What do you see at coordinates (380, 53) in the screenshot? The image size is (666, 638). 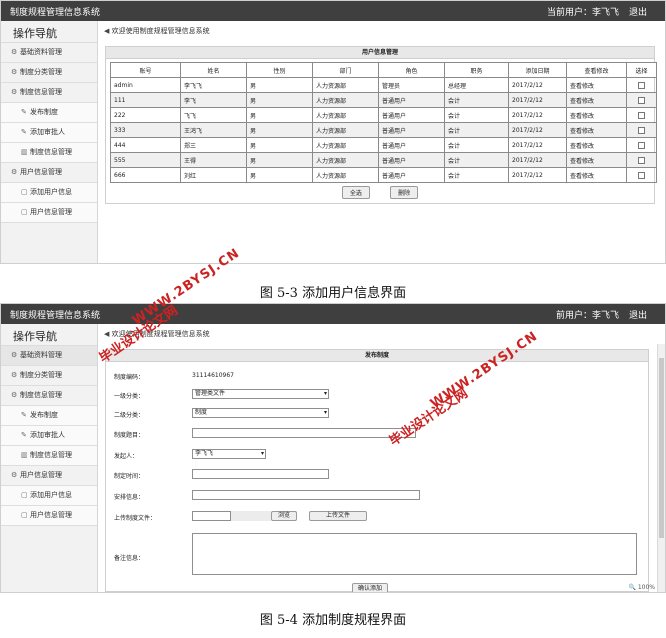 I see `panel-title: 用户信息管理` at bounding box center [380, 53].